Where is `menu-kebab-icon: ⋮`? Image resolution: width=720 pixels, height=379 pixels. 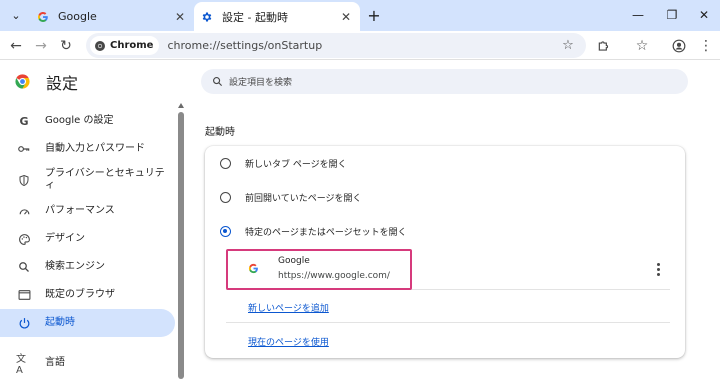
menu-kebab-icon: ⋮ is located at coordinates (706, 46).